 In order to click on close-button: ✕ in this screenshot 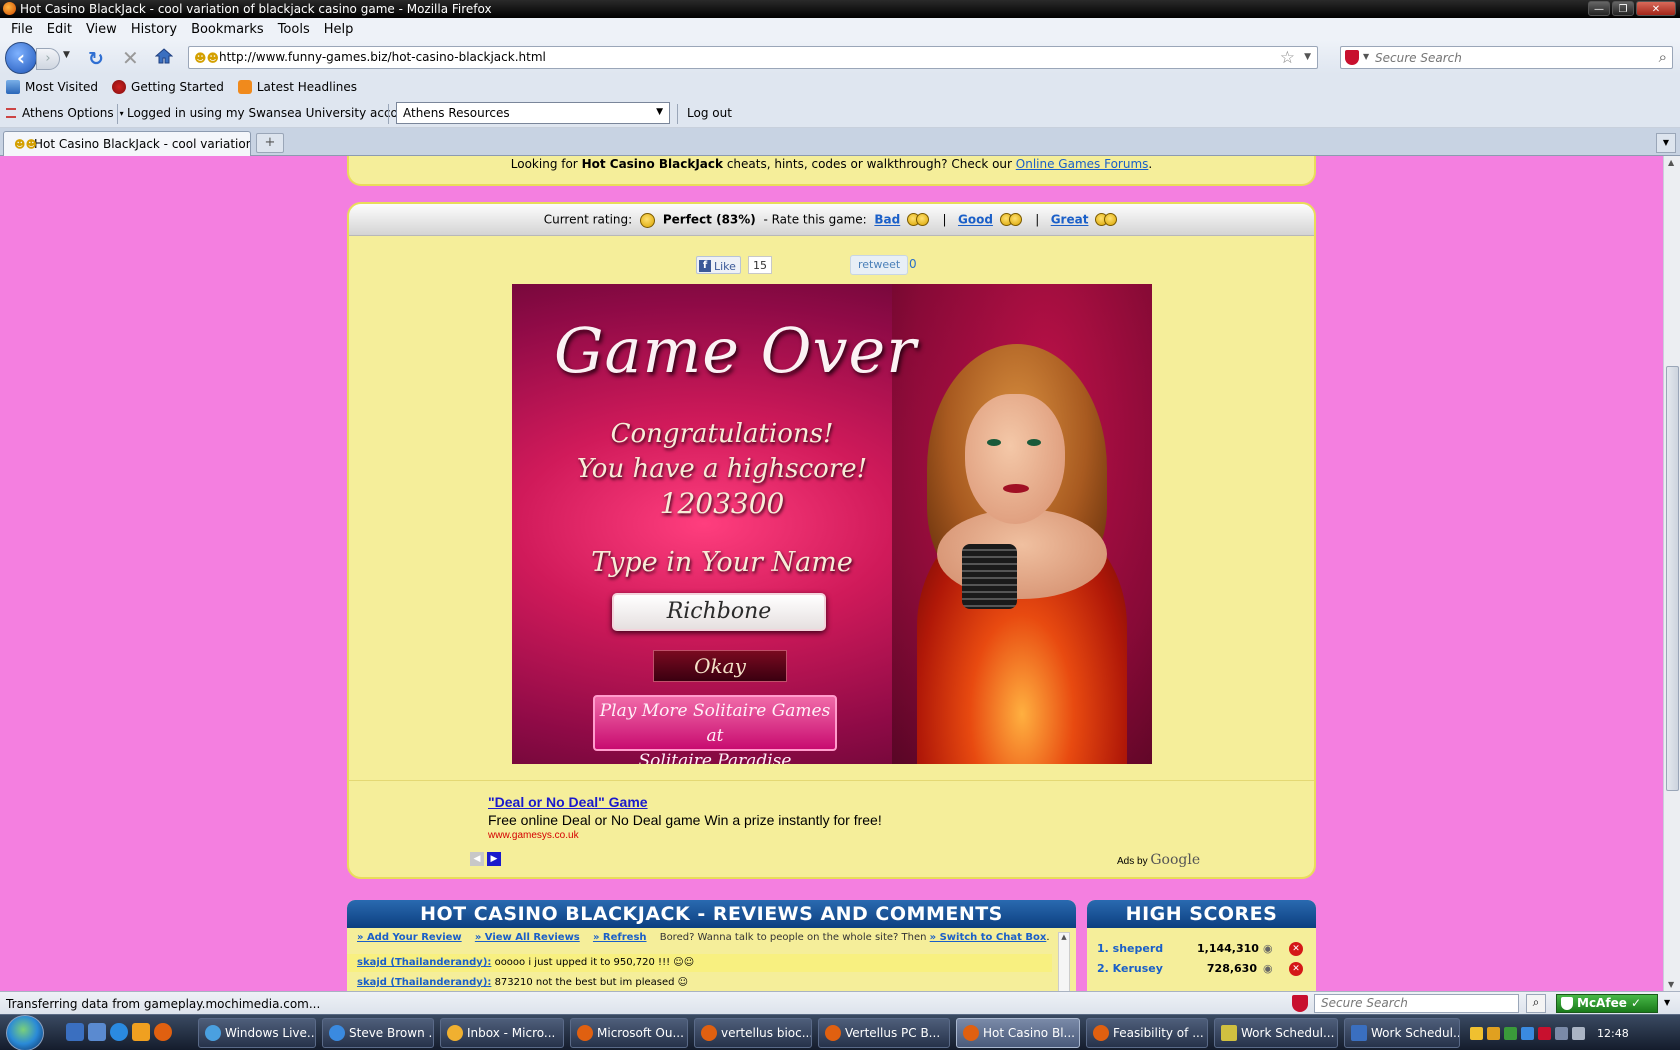, I will do `click(1656, 8)`.